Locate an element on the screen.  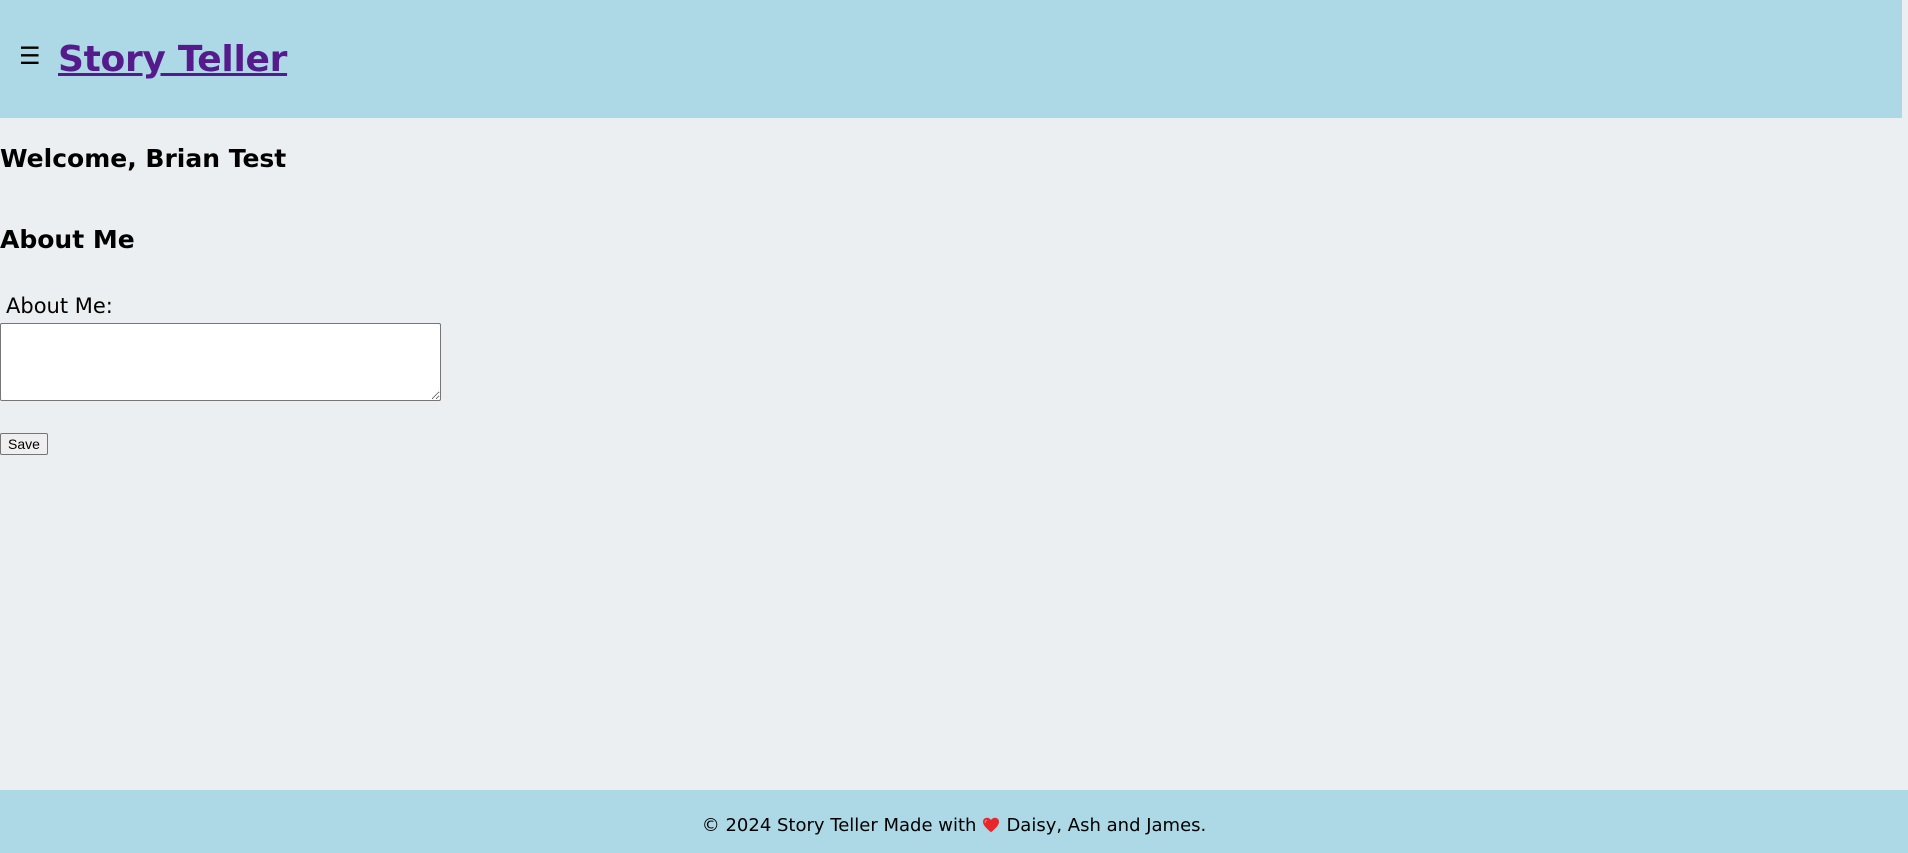
about-me-textarea is located at coordinates (220, 362).